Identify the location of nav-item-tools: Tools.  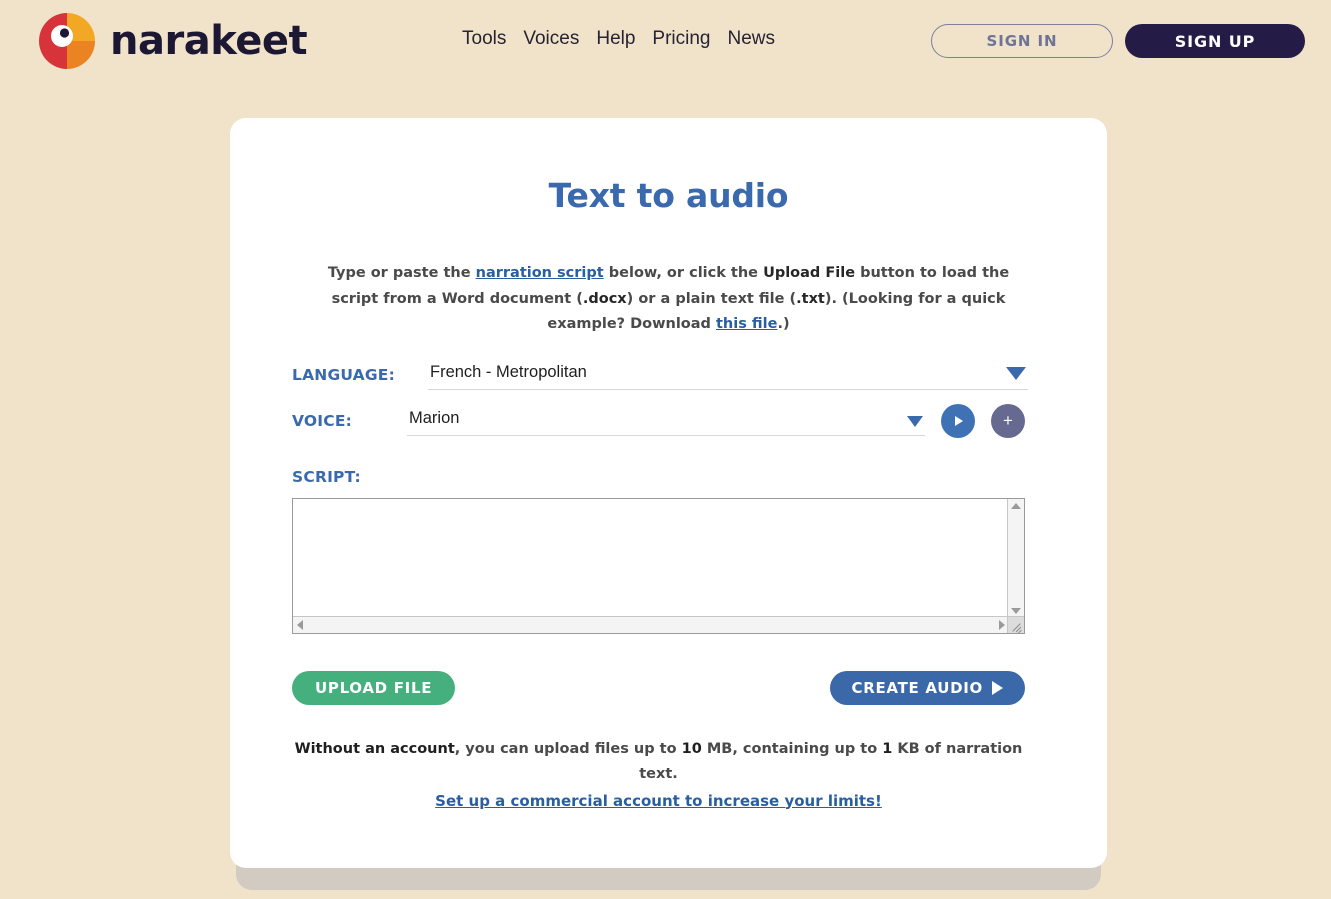
(484, 39).